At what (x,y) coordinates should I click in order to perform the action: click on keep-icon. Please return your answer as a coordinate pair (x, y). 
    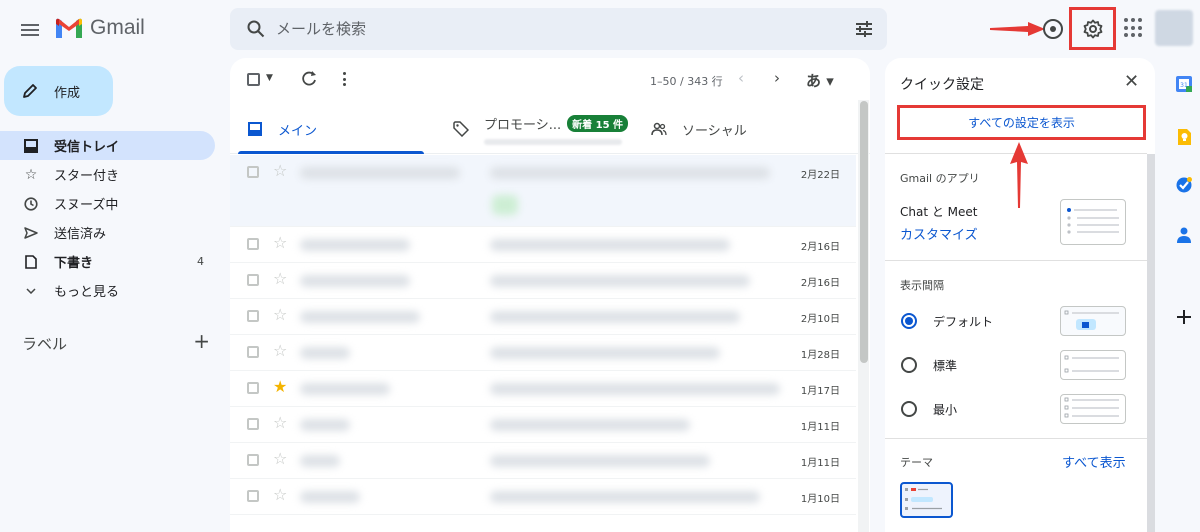
    Looking at the image, I should click on (1184, 137).